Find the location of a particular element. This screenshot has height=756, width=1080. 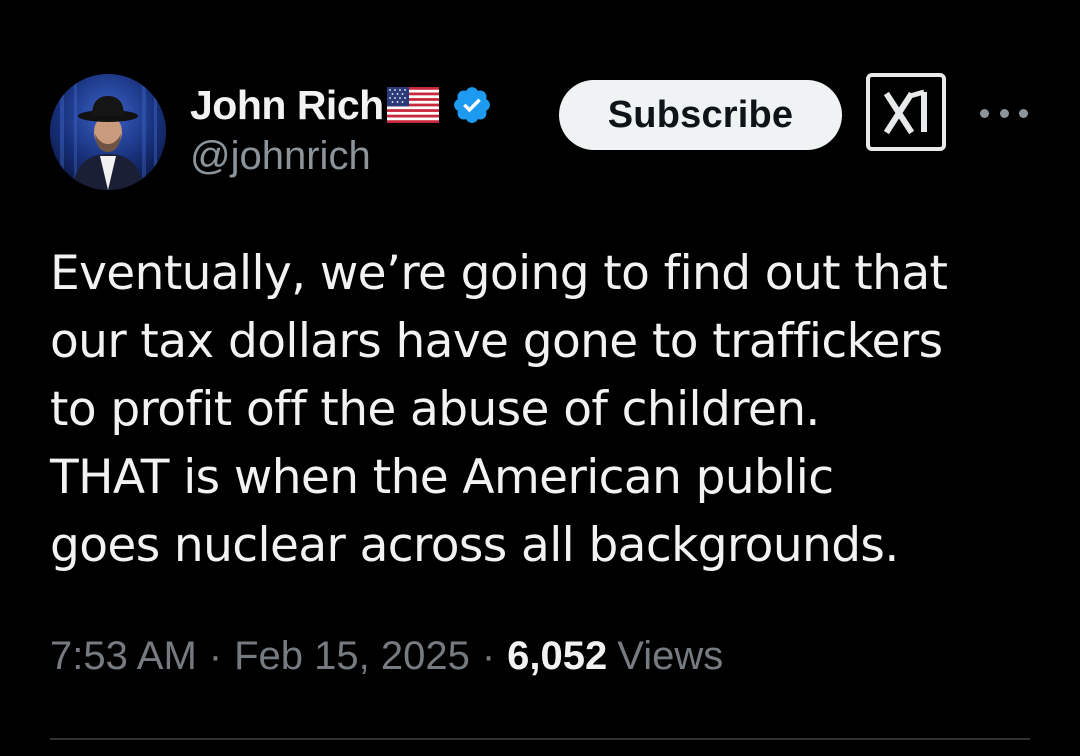

tweet-time: 7:53 AM is located at coordinates (123, 656).